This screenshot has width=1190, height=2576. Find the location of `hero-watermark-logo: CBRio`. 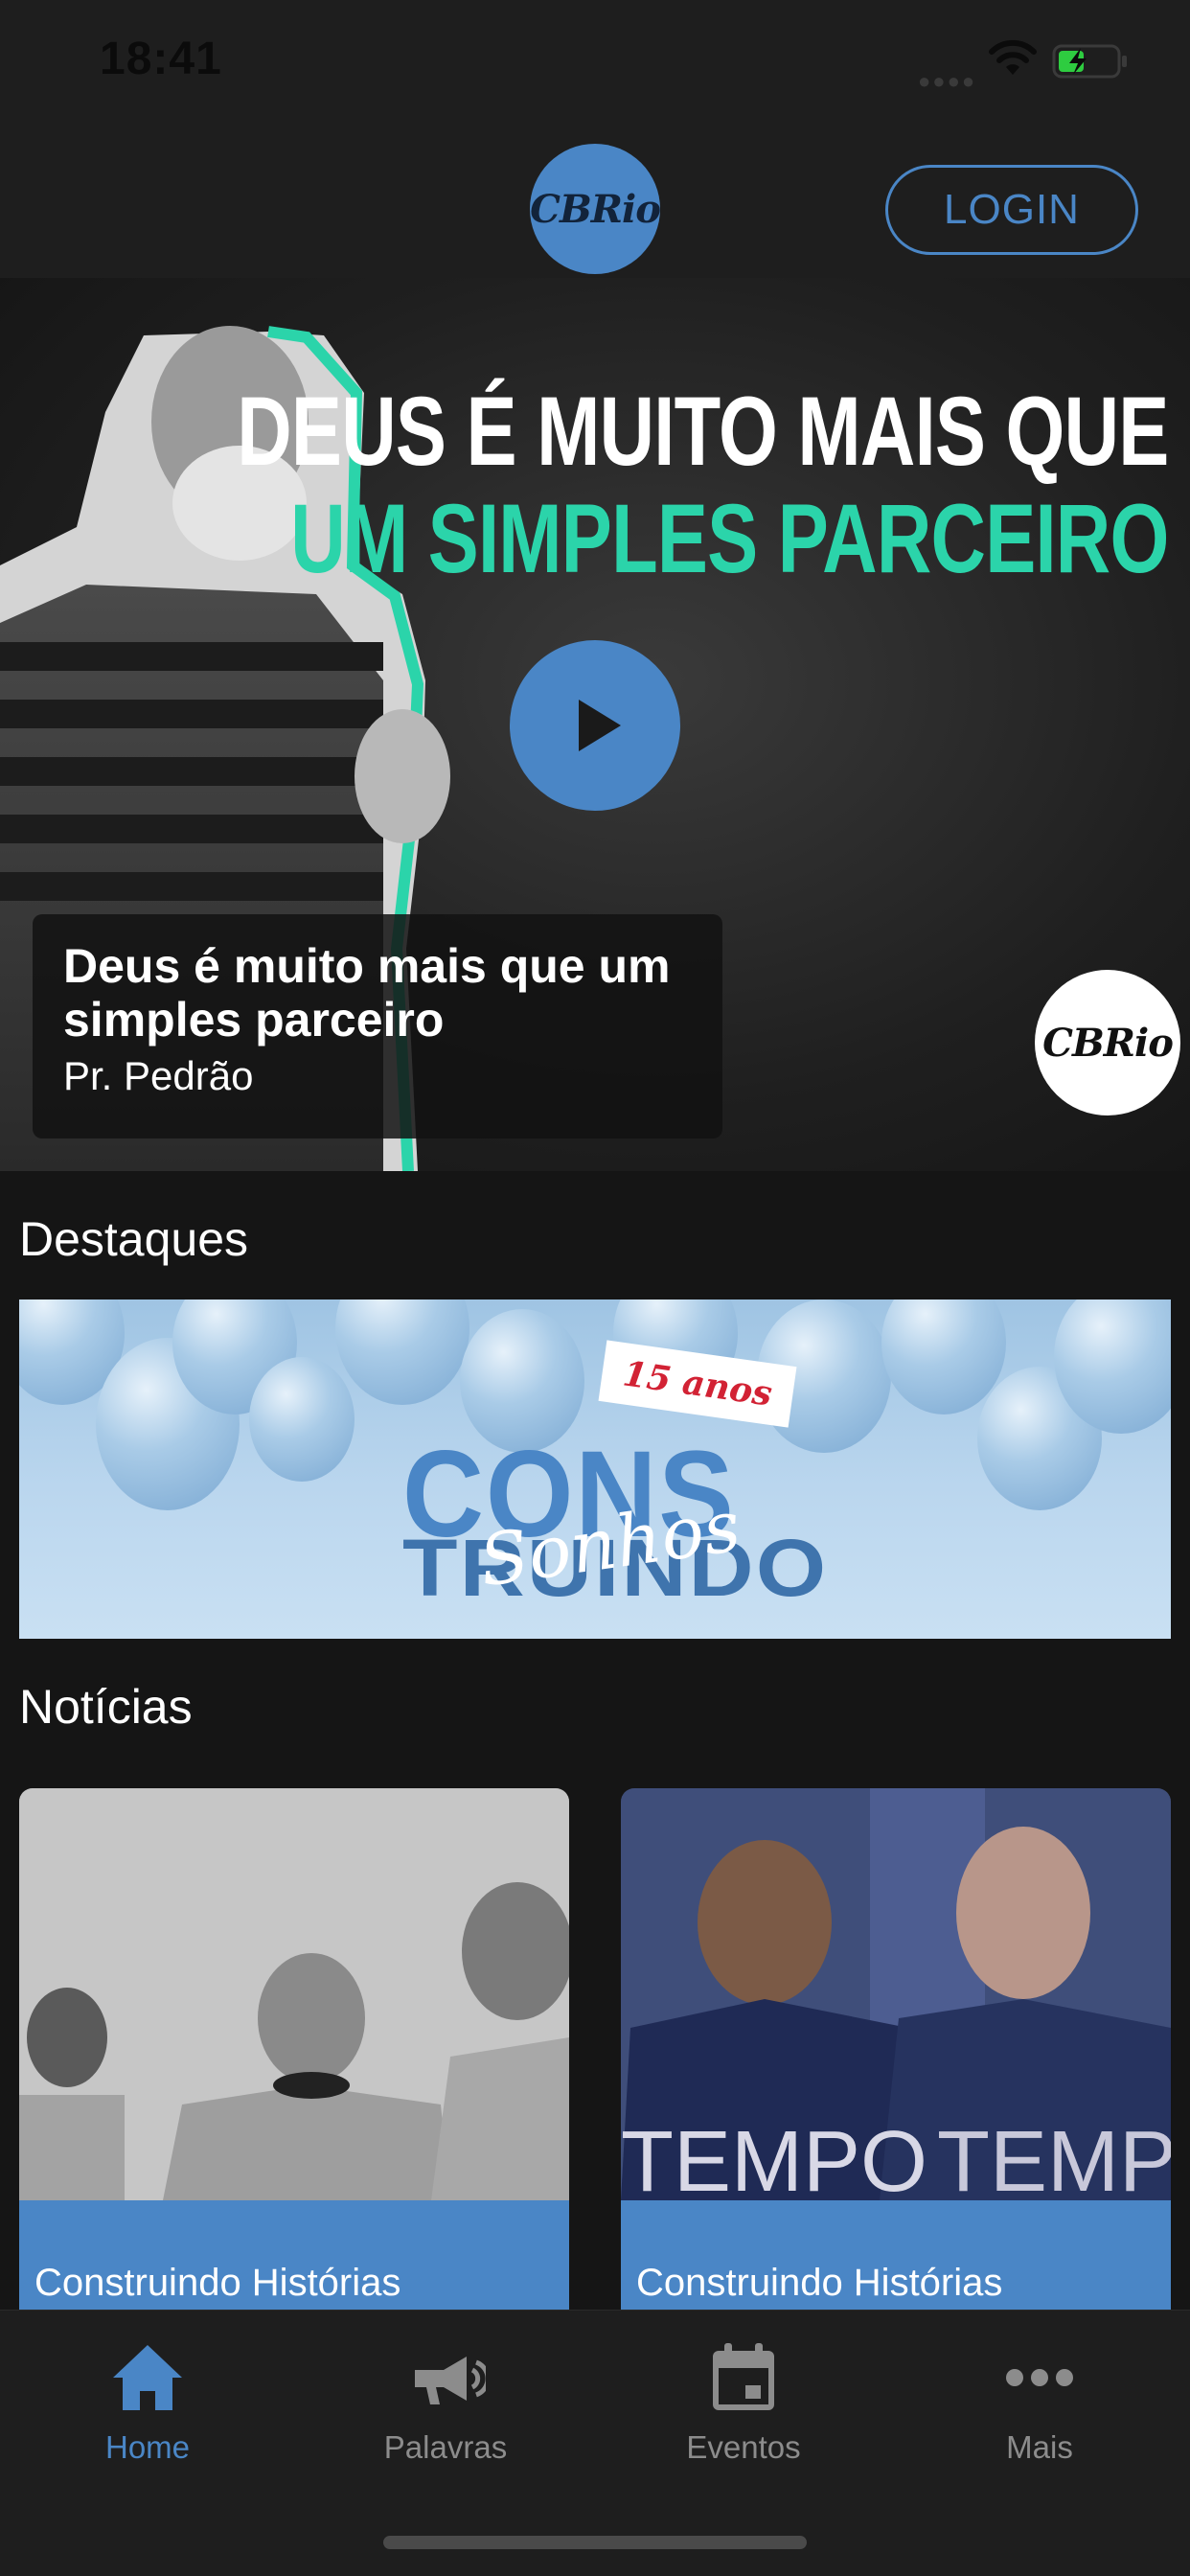

hero-watermark-logo: CBRio is located at coordinates (1107, 1043).